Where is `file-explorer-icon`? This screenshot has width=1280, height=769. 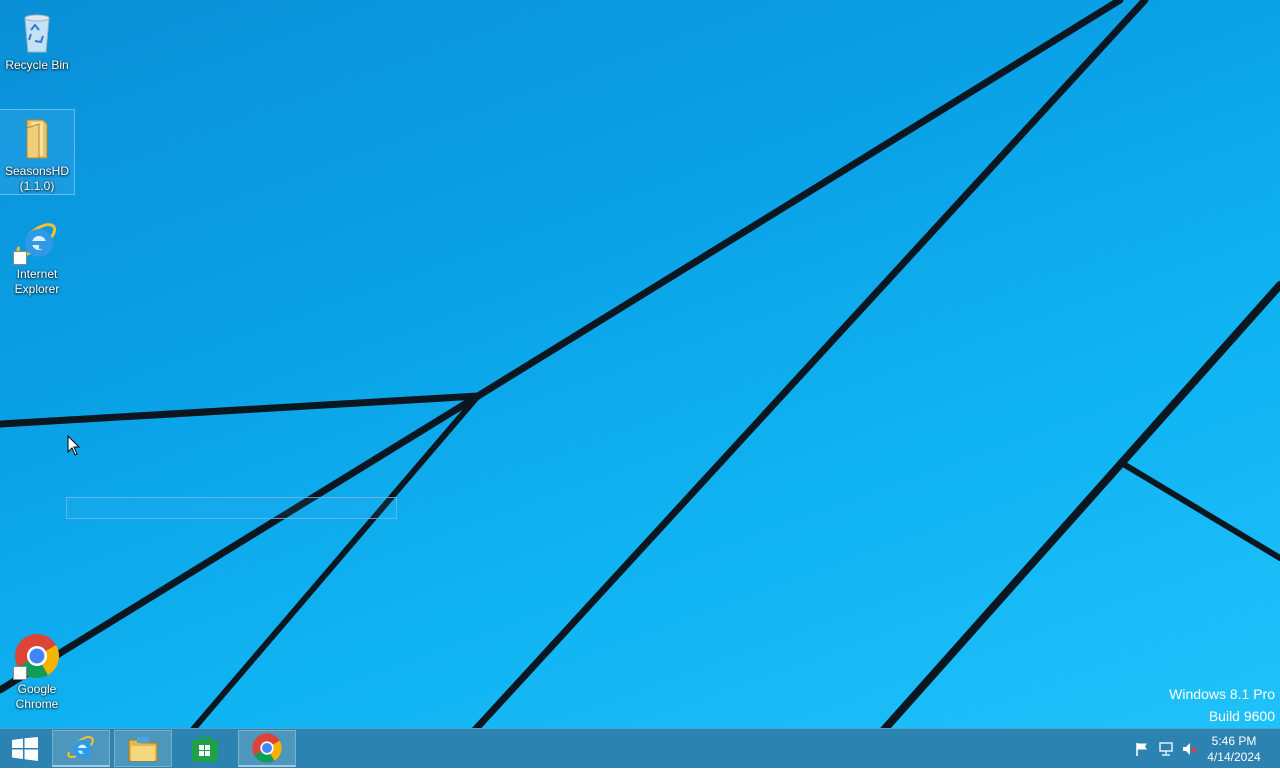
file-explorer-icon is located at coordinates (143, 748).